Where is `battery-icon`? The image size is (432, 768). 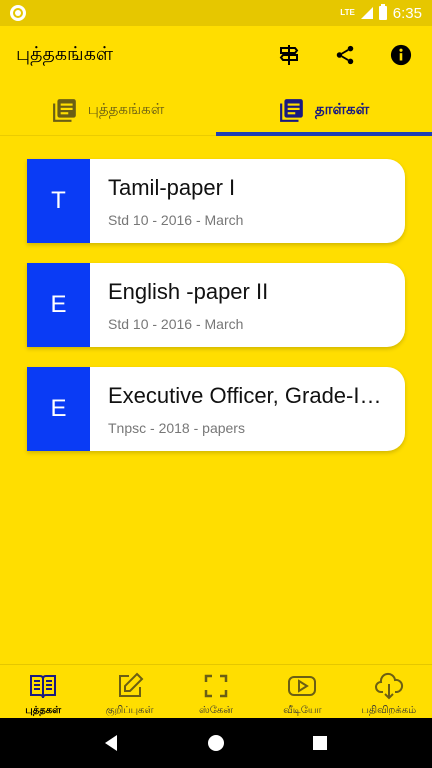
battery-icon is located at coordinates (382, 12).